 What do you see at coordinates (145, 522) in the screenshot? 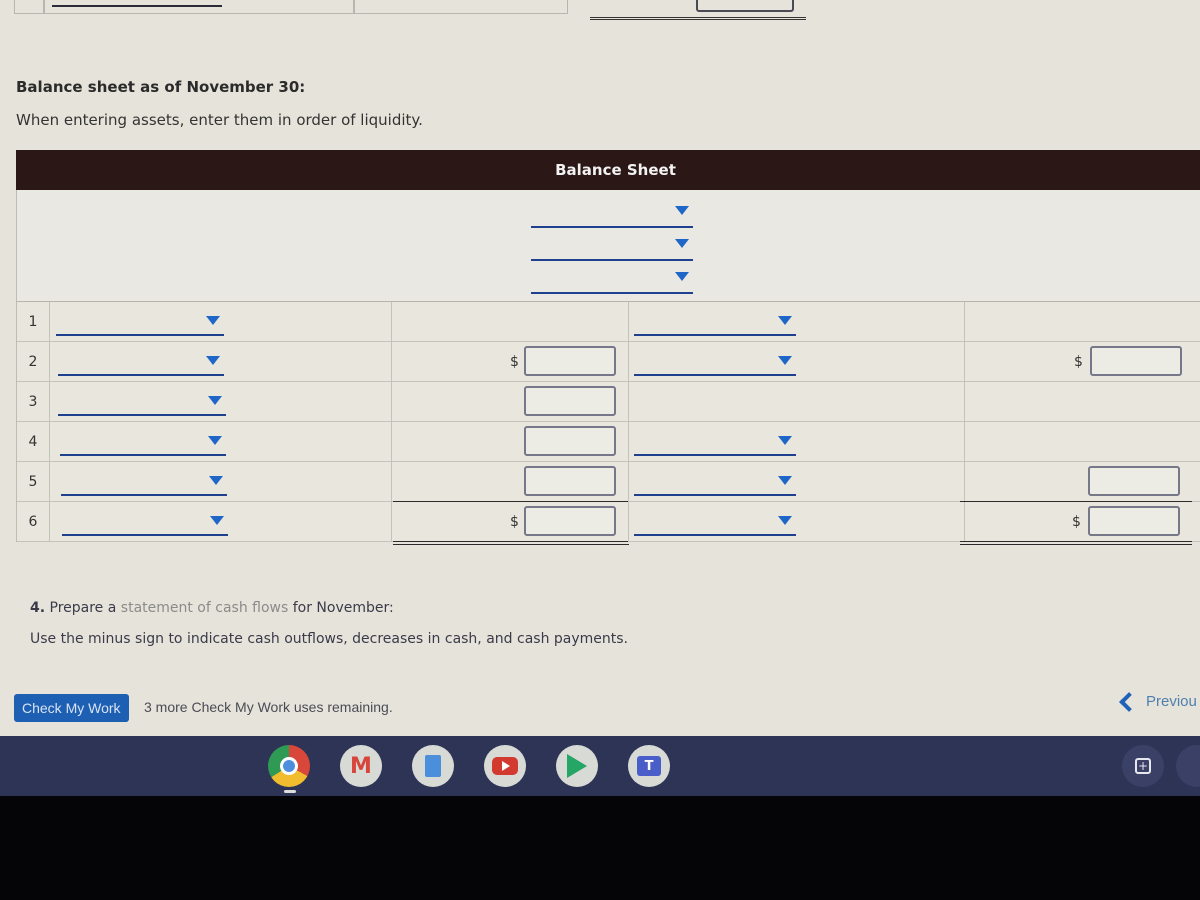
I see `total-assets-select` at bounding box center [145, 522].